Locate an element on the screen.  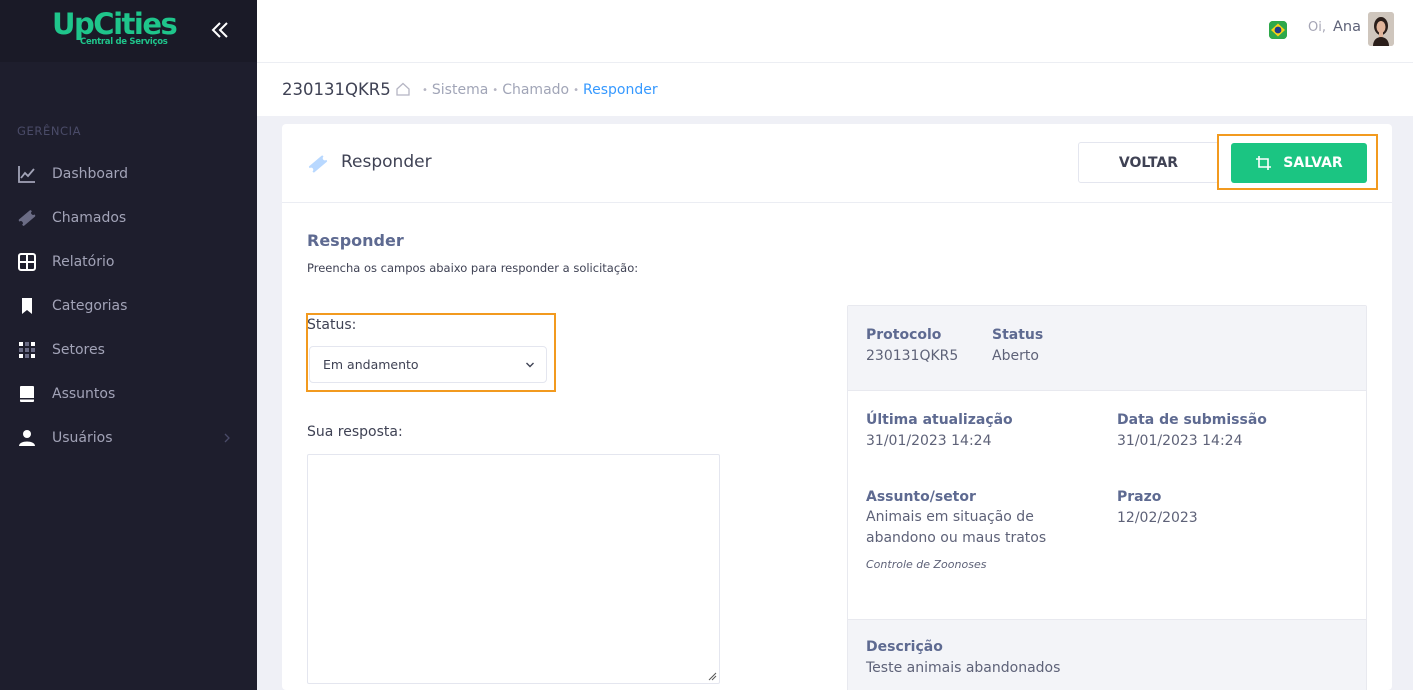
save-button: SALVAR is located at coordinates (1299, 163).